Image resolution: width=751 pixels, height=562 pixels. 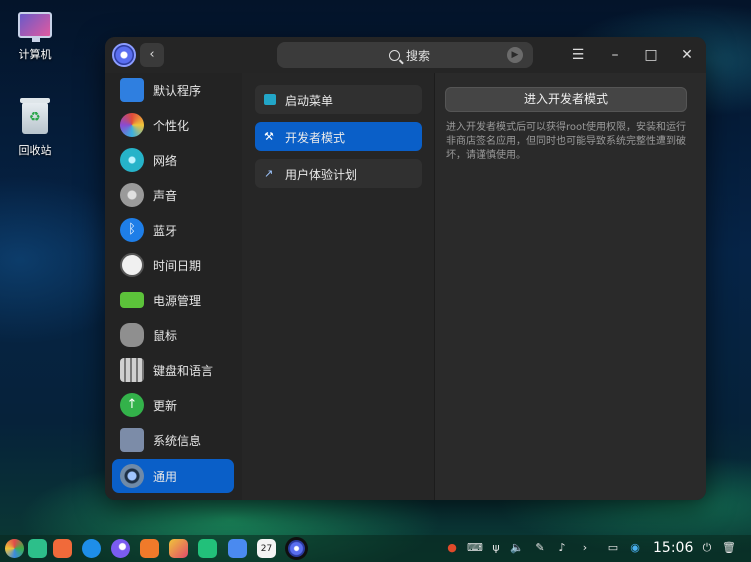 I want to click on sidebar-item-label: 个性化, so click(x=171, y=126).